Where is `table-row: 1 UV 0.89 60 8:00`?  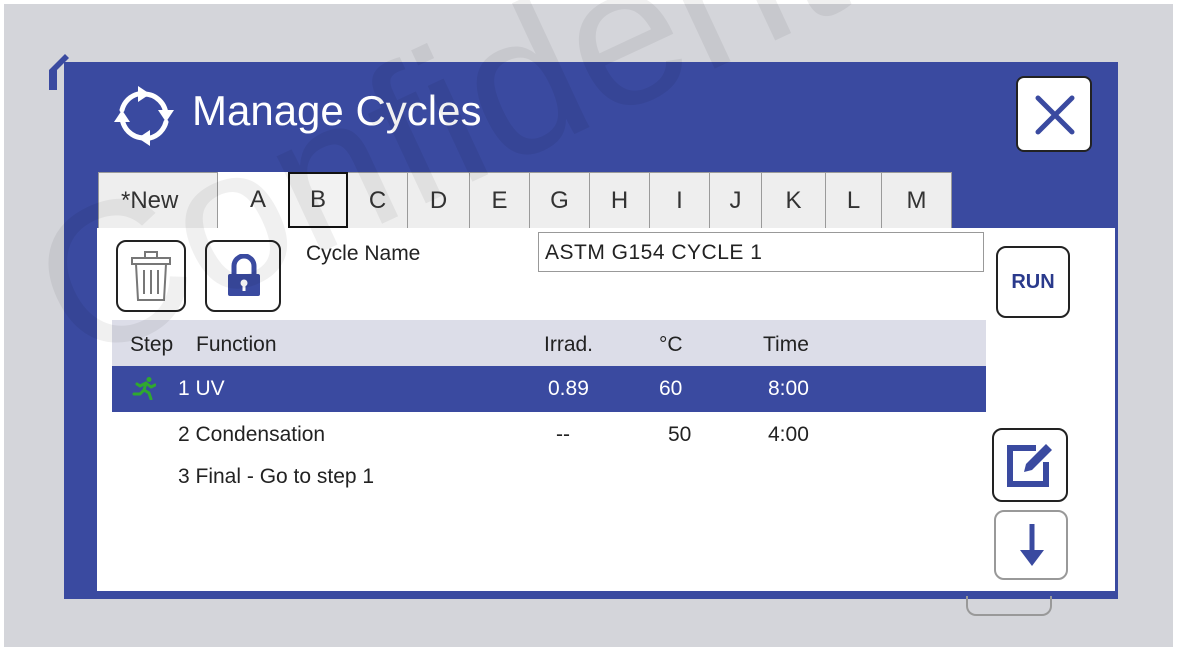 table-row: 1 UV 0.89 60 8:00 is located at coordinates (549, 389).